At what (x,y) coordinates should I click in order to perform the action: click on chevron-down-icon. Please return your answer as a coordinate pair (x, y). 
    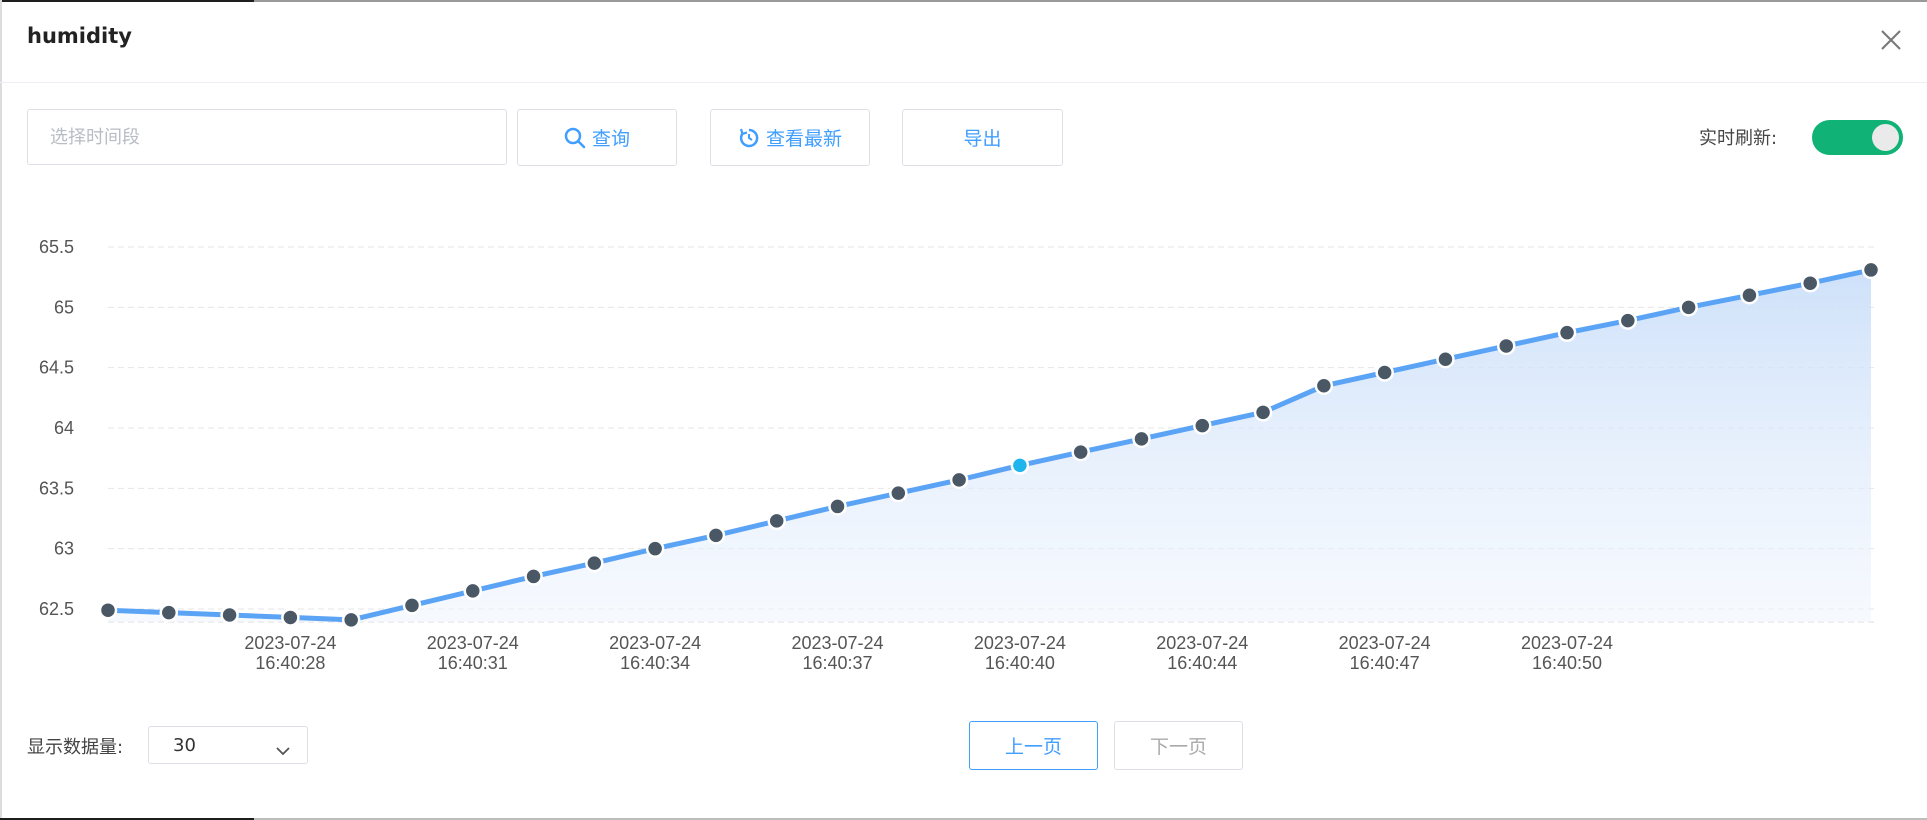
    Looking at the image, I should click on (283, 750).